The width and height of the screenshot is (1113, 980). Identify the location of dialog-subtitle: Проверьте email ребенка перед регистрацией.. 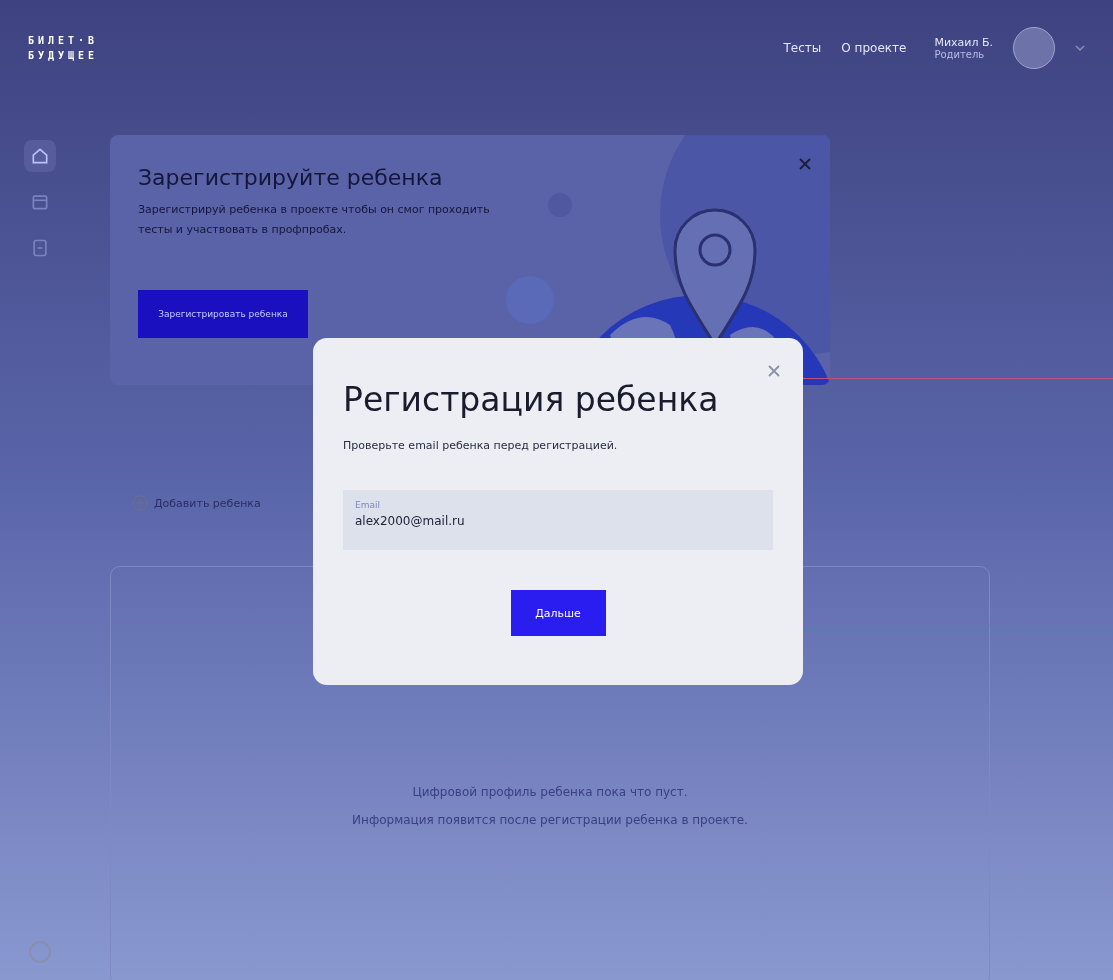
(481, 445).